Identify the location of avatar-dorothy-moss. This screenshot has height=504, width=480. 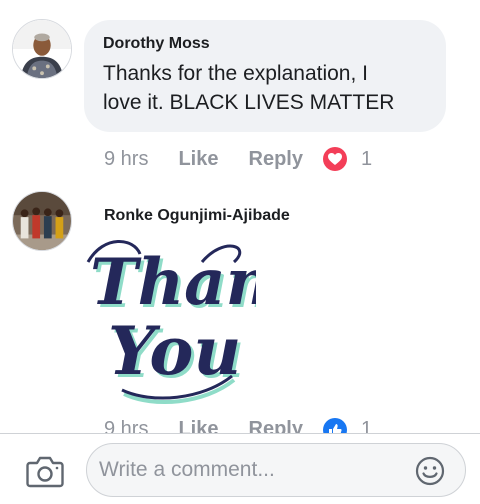
(42, 49).